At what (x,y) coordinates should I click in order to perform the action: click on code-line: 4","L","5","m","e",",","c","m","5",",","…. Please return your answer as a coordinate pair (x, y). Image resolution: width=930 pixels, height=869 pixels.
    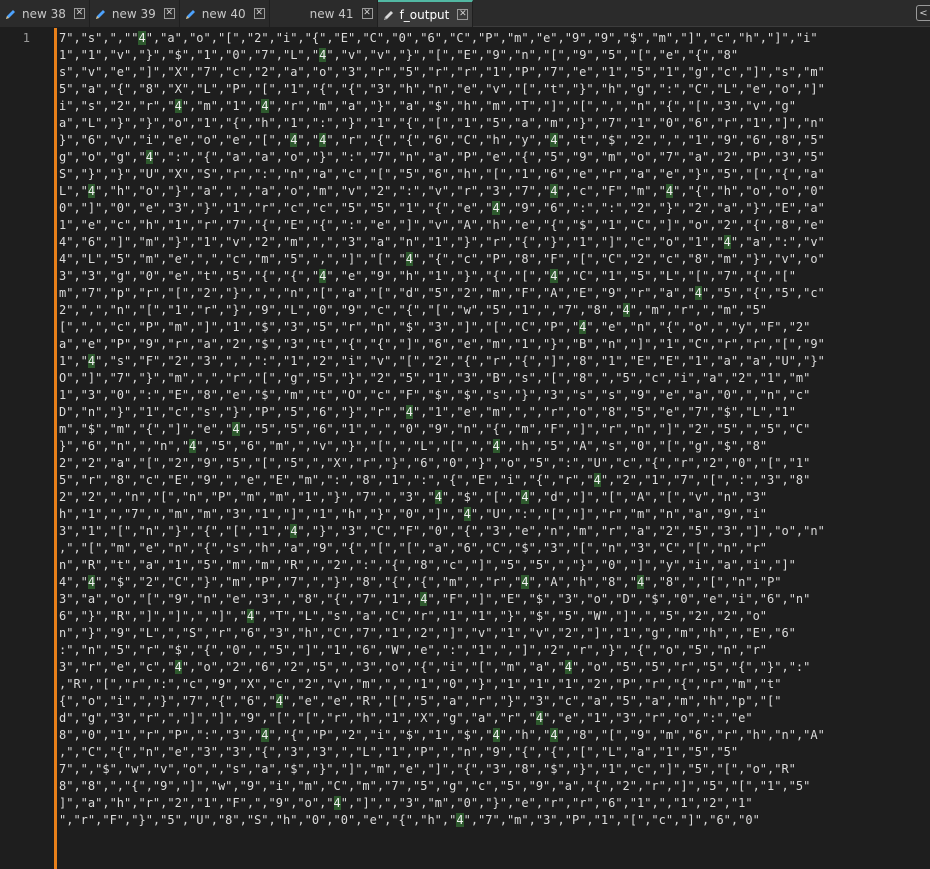
    Looking at the image, I should click on (442, 259).